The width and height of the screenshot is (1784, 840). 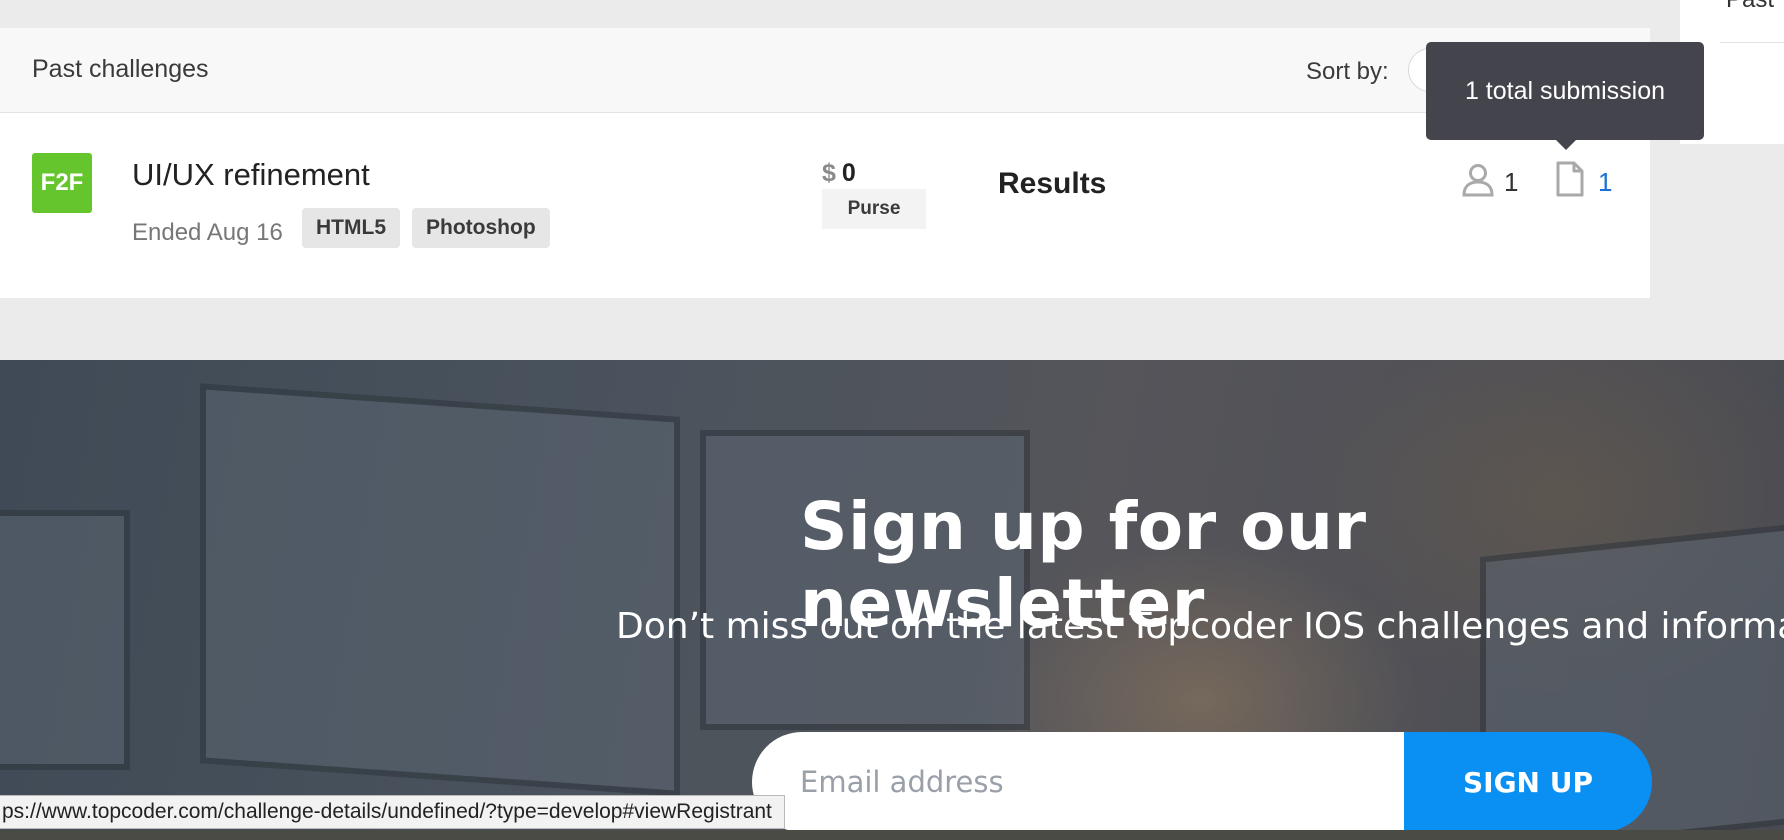 What do you see at coordinates (481, 228) in the screenshot?
I see `tag-photoshop: Photoshop` at bounding box center [481, 228].